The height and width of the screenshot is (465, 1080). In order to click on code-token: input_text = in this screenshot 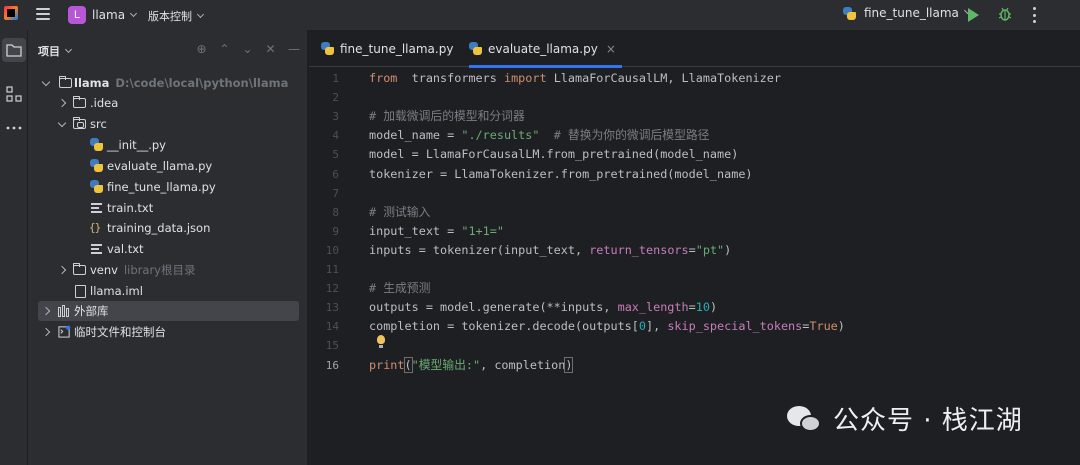, I will do `click(415, 231)`.